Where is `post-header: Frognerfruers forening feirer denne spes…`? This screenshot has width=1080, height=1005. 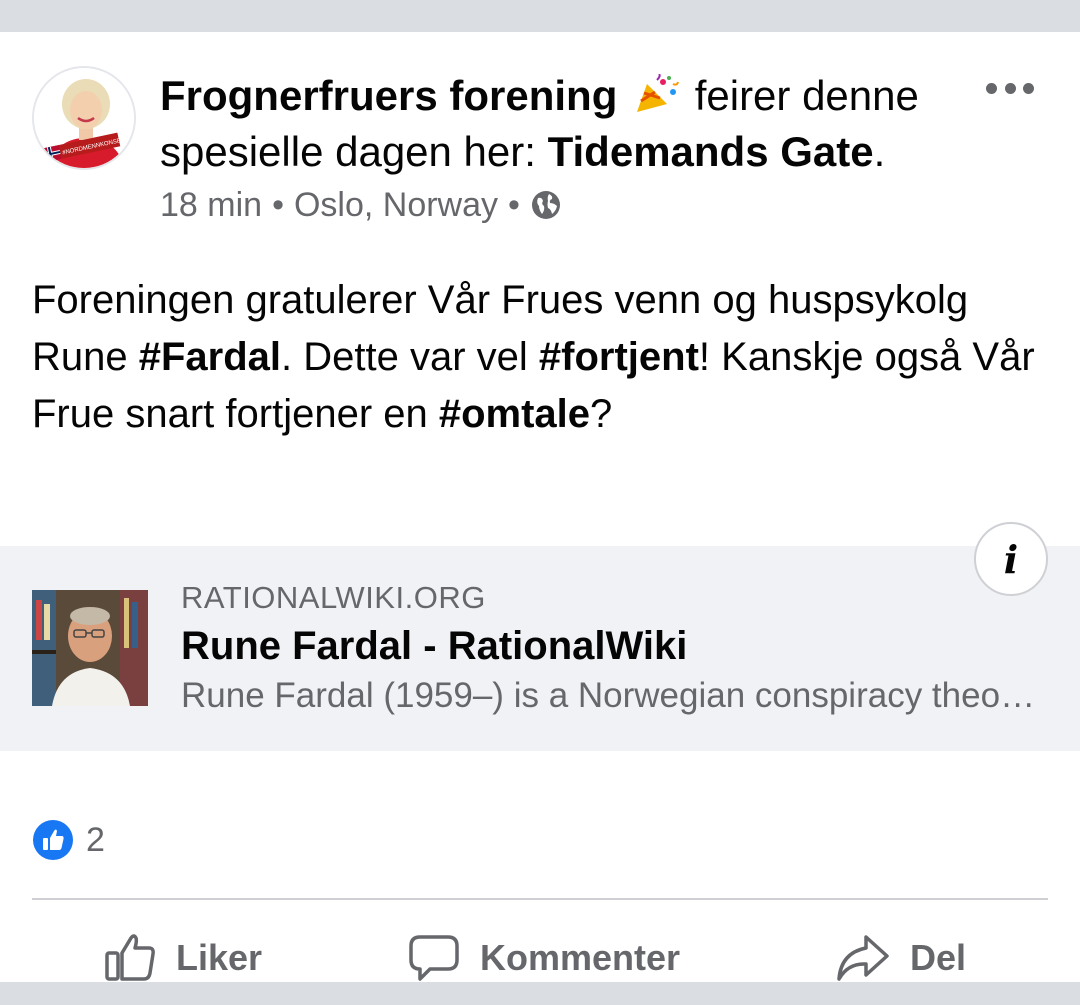 post-header: Frognerfruers forening feirer denne spes… is located at coordinates (560, 124).